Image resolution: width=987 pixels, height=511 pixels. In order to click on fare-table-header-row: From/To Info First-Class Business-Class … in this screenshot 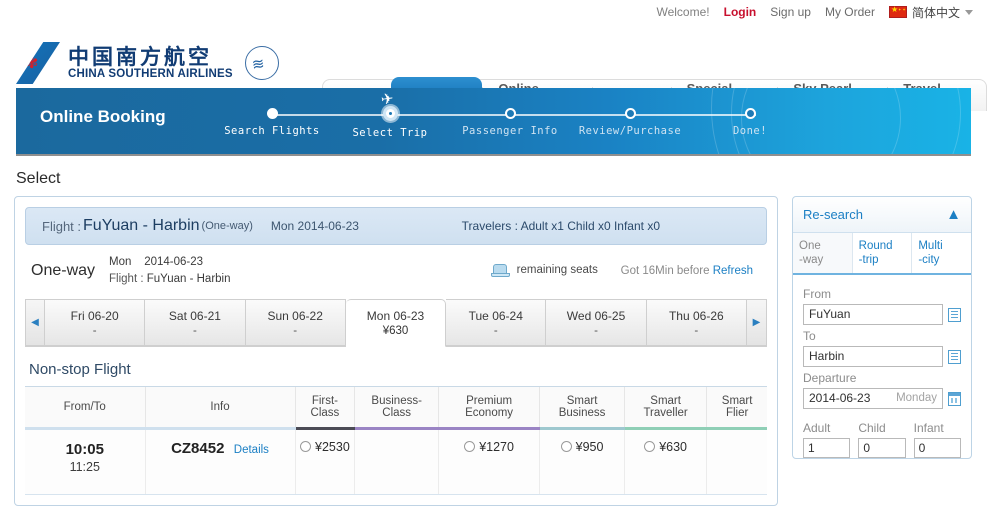, I will do `click(396, 408)`.